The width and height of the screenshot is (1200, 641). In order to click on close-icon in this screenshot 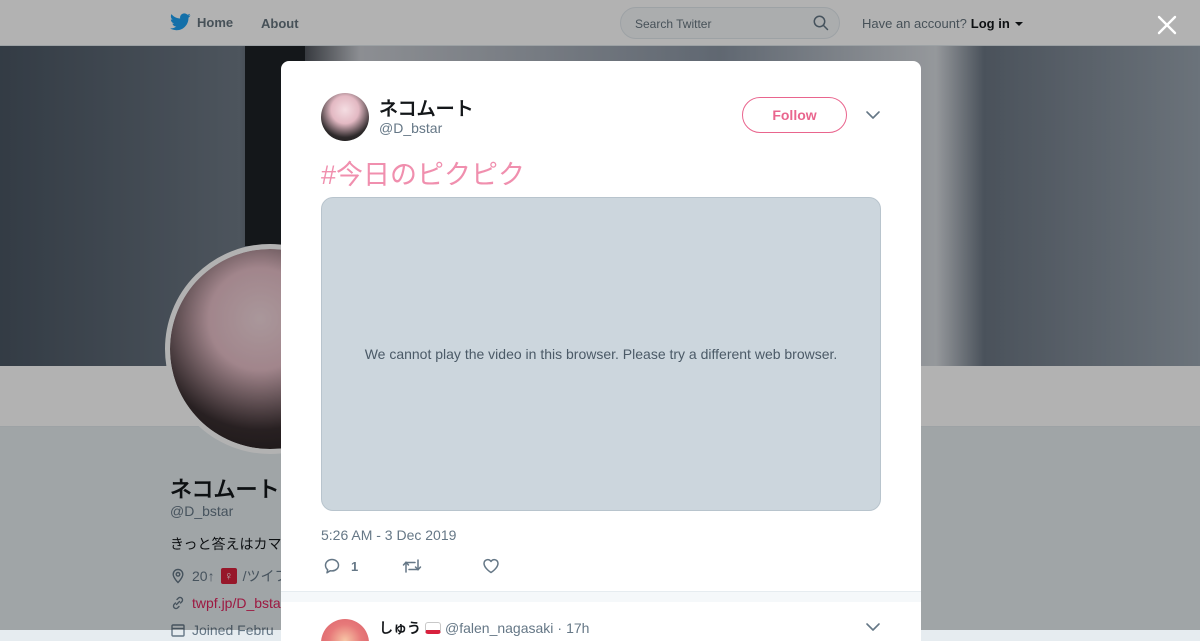, I will do `click(1167, 25)`.